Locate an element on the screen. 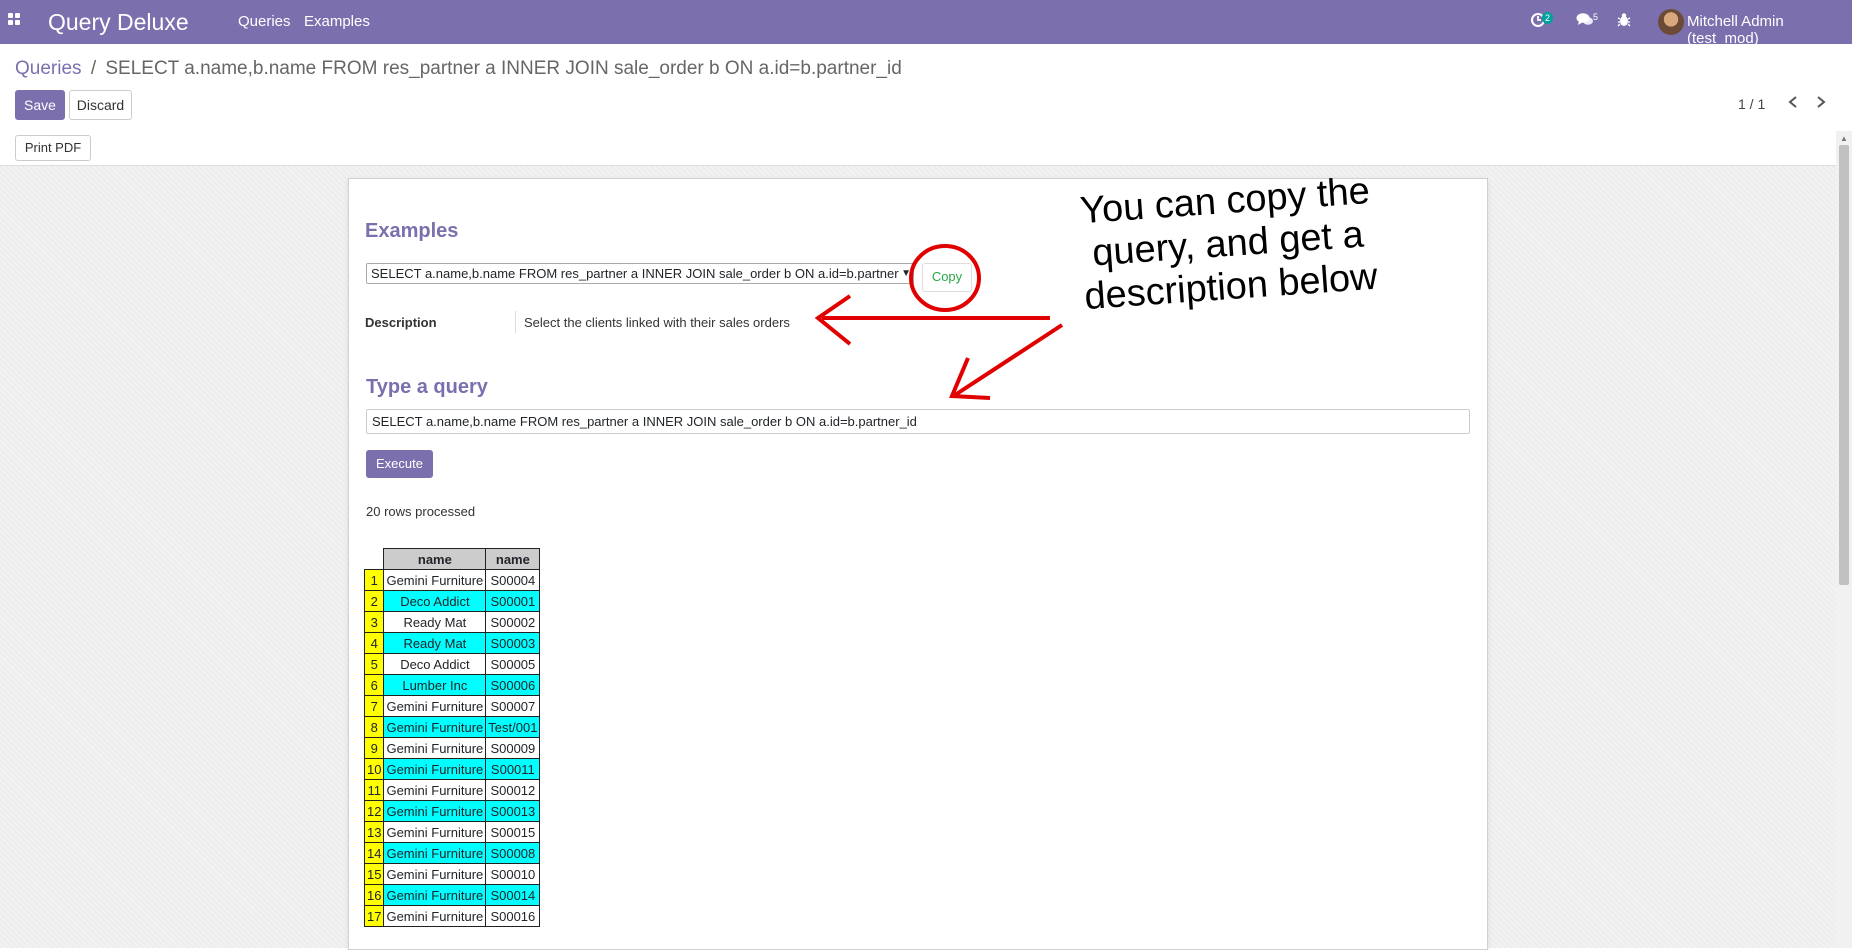 This screenshot has height=950, width=1852. order-name-cell: S00004 is located at coordinates (513, 580).